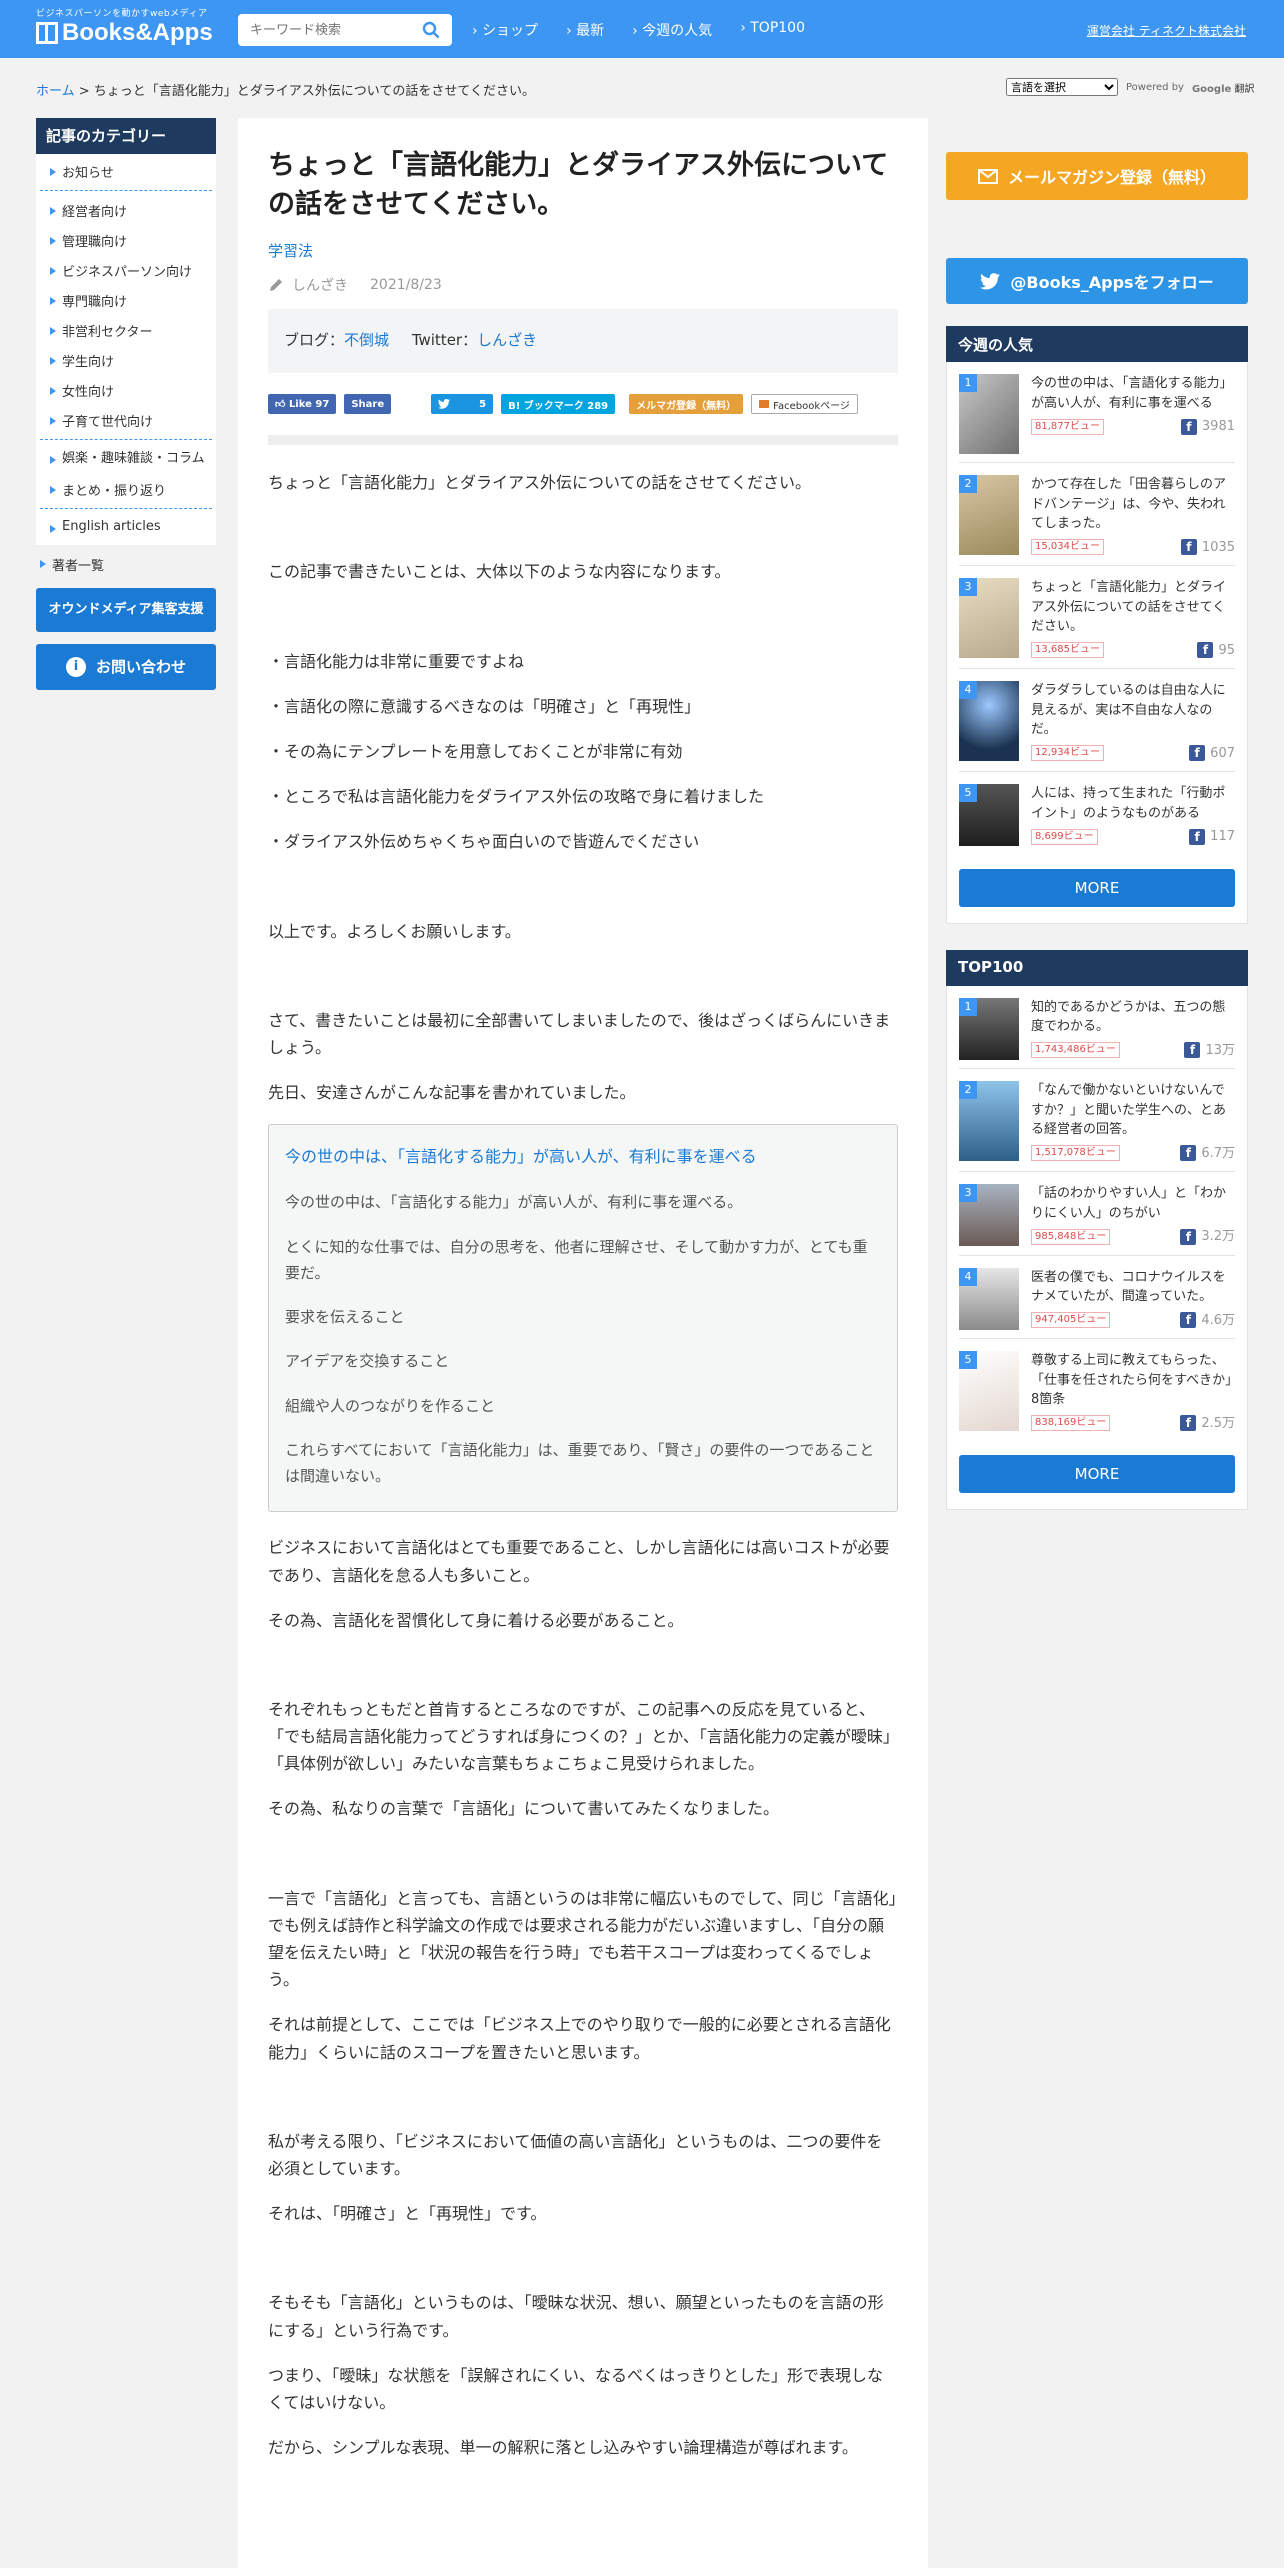 The width and height of the screenshot is (1284, 2568). I want to click on ranking-item: 1 知的であるかどうかは、五つの態度でわかる。 1,743,486ビュー f 13万, so click(1097, 1027).